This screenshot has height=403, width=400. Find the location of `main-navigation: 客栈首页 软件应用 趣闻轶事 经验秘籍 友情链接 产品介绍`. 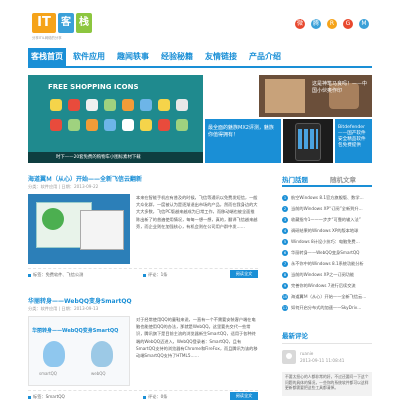

main-navigation: 客栈首页 软件应用 趣闻轶事 经验秘籍 友情链接 产品介绍 is located at coordinates (200, 58).